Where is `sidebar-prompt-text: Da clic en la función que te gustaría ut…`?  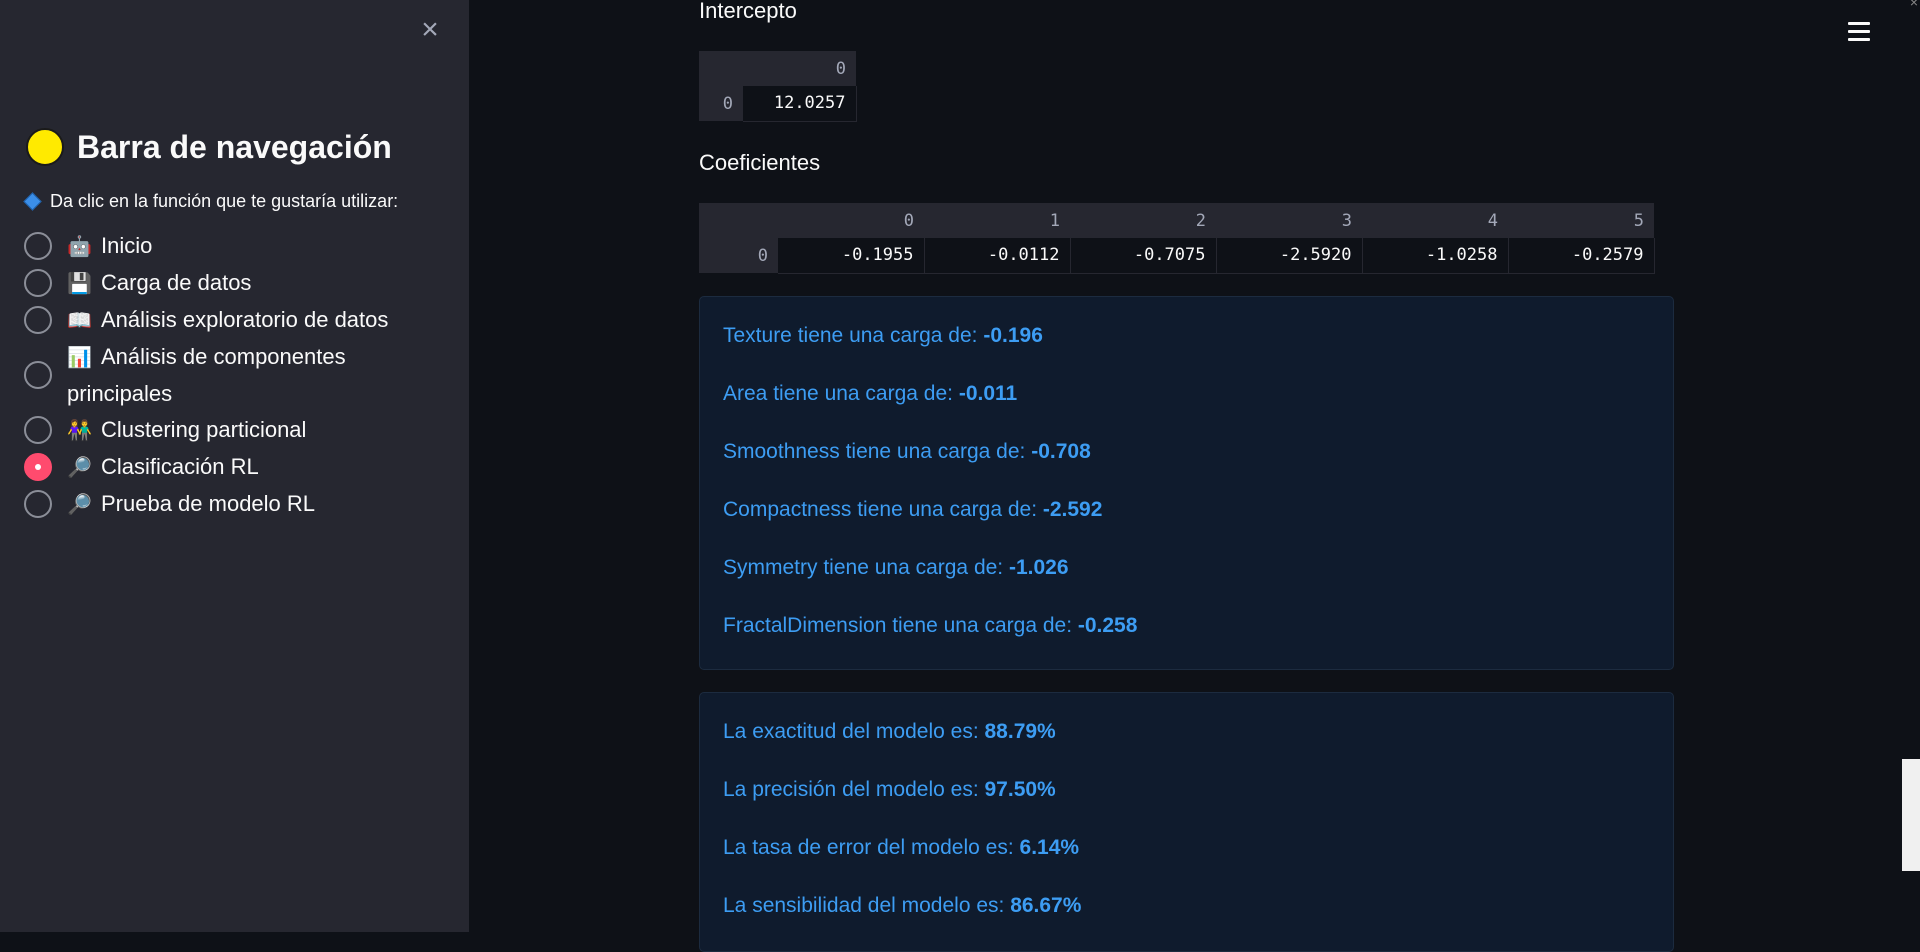
sidebar-prompt-text: Da clic en la función que te gustaría ut… is located at coordinates (224, 201).